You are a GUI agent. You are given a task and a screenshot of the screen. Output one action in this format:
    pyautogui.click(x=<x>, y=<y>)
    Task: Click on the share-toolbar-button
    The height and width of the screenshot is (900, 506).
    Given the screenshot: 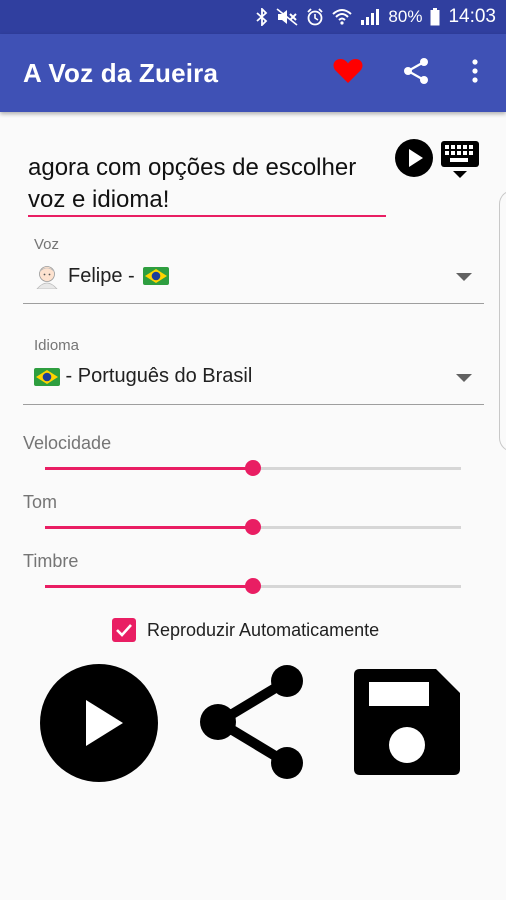 What is the action you would take?
    pyautogui.click(x=416, y=73)
    